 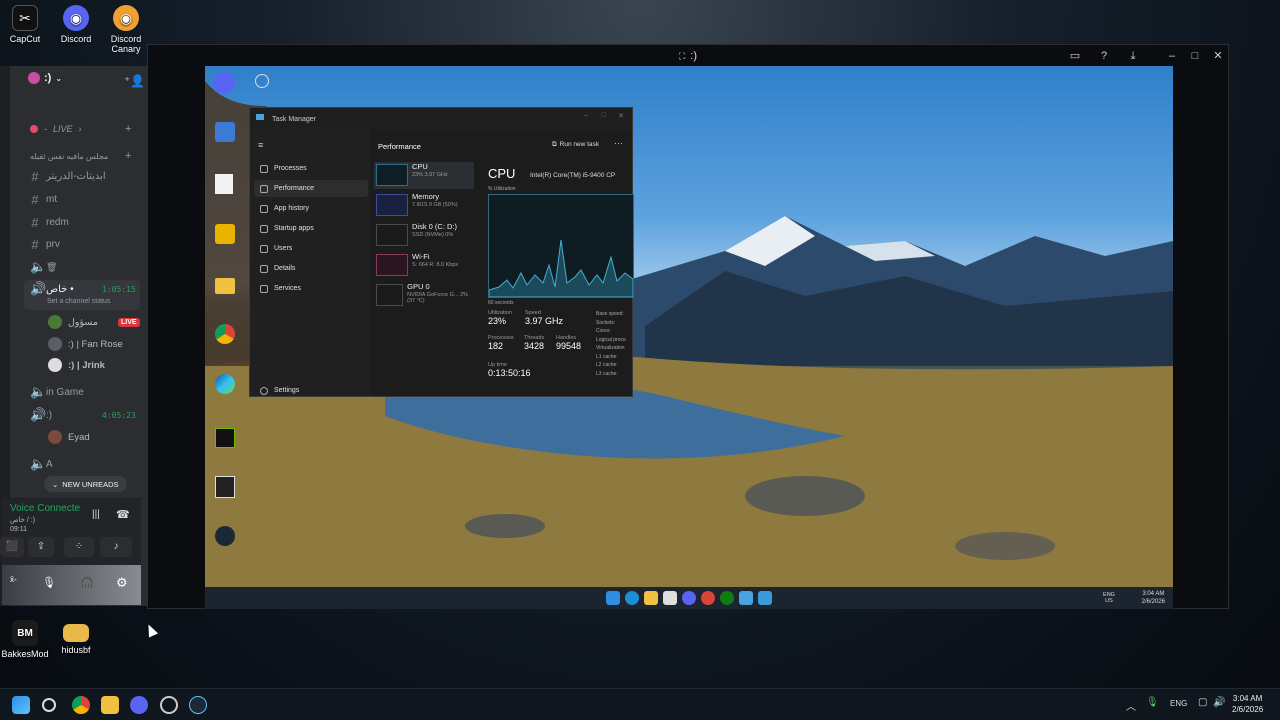 What do you see at coordinates (169, 705) in the screenshot?
I see `openai-icon` at bounding box center [169, 705].